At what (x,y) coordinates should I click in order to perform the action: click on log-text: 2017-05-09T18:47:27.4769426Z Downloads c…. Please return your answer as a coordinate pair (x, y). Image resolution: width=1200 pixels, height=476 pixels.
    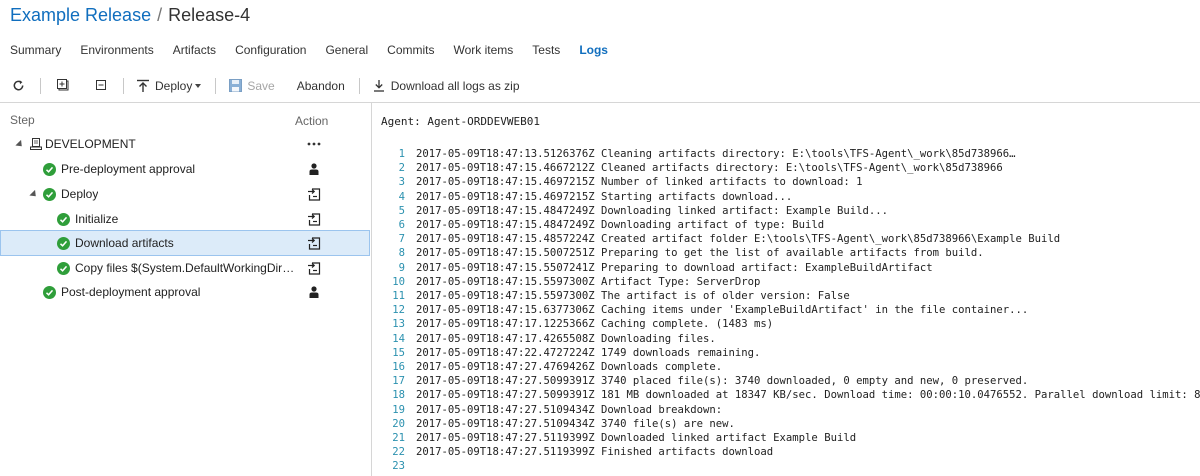
    Looking at the image, I should click on (569, 367).